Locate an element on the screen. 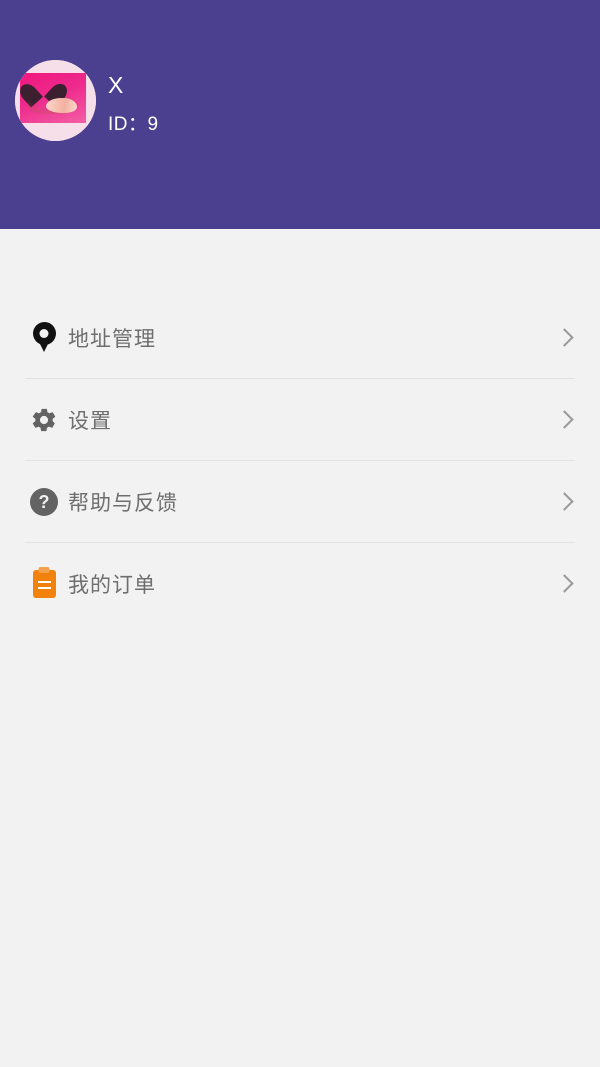 The height and width of the screenshot is (1067, 600). help-question-glyph: ? is located at coordinates (44, 501).